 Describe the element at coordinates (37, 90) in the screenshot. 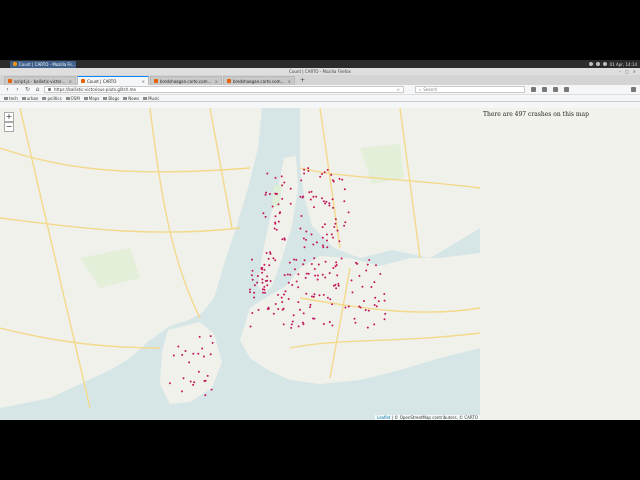

I see `home-icon: ⌂` at that location.